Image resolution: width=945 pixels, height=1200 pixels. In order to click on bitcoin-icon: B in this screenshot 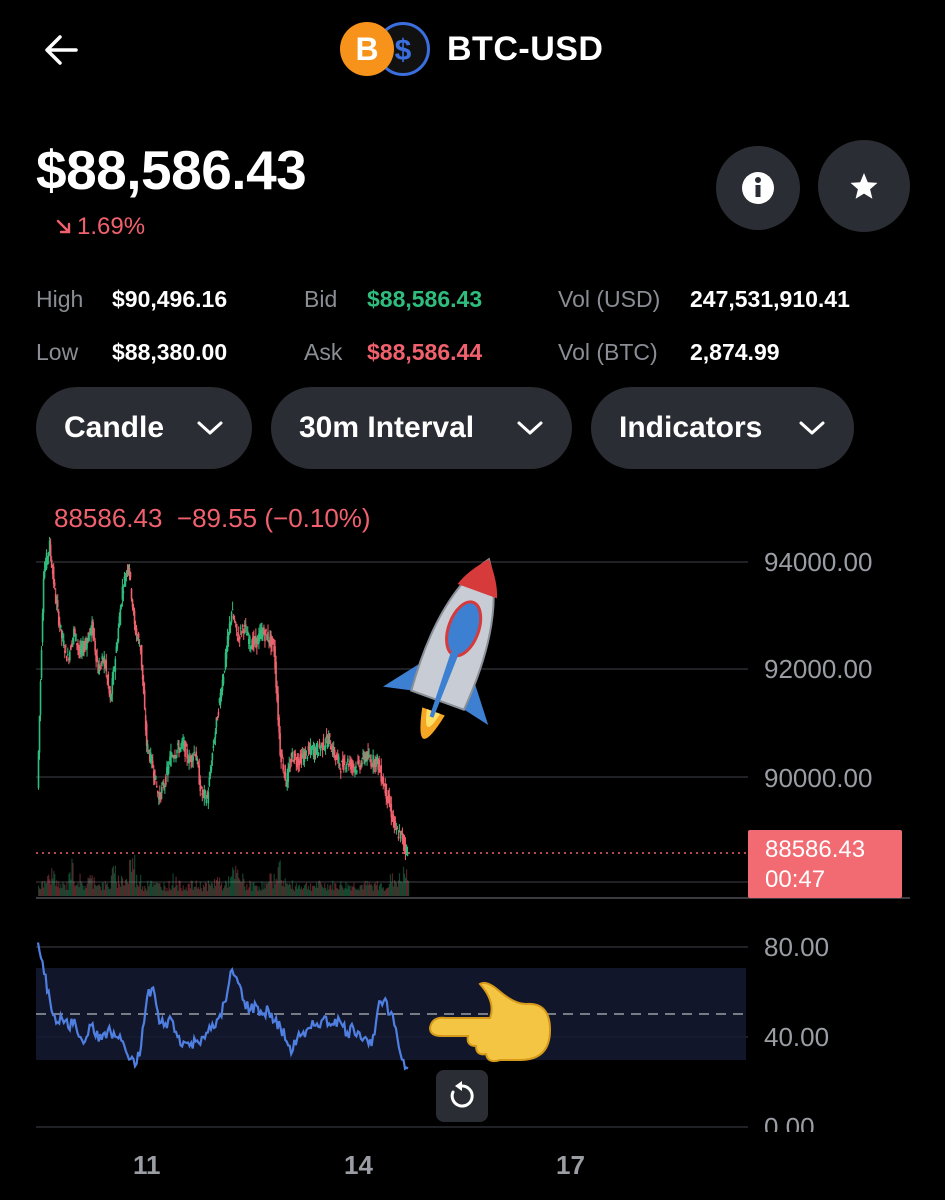, I will do `click(367, 49)`.